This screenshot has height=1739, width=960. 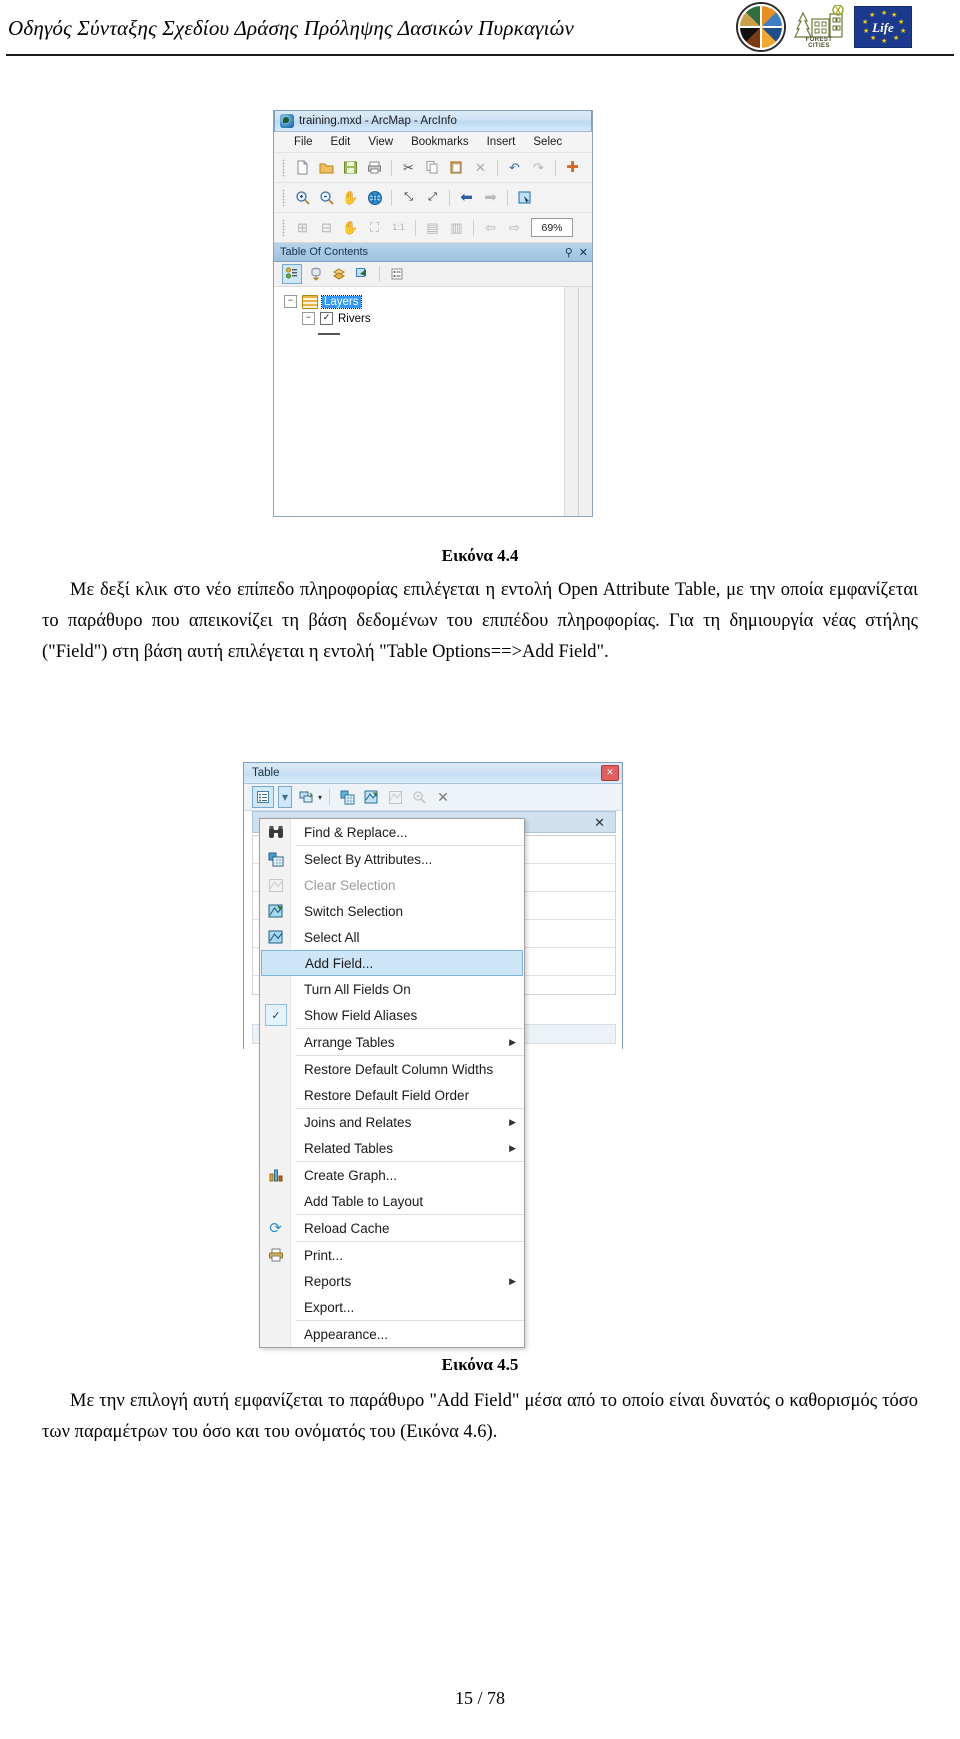 What do you see at coordinates (306, 797) in the screenshot?
I see `related-tables-icon` at bounding box center [306, 797].